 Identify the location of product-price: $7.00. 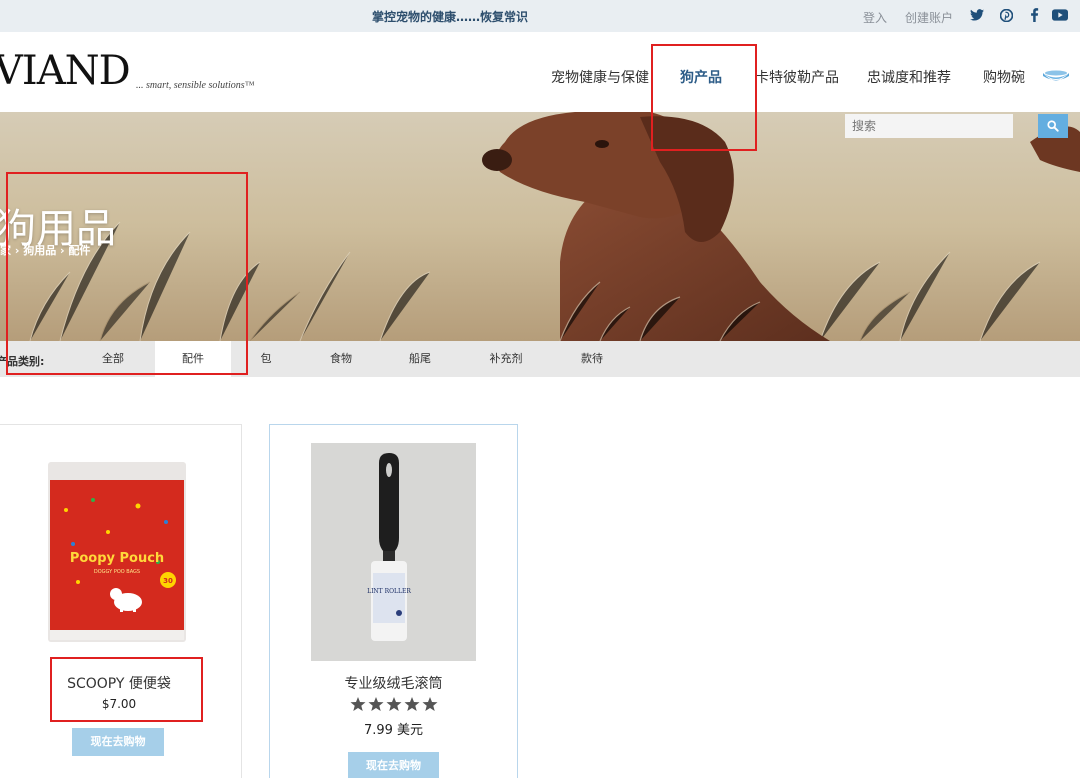
(119, 704).